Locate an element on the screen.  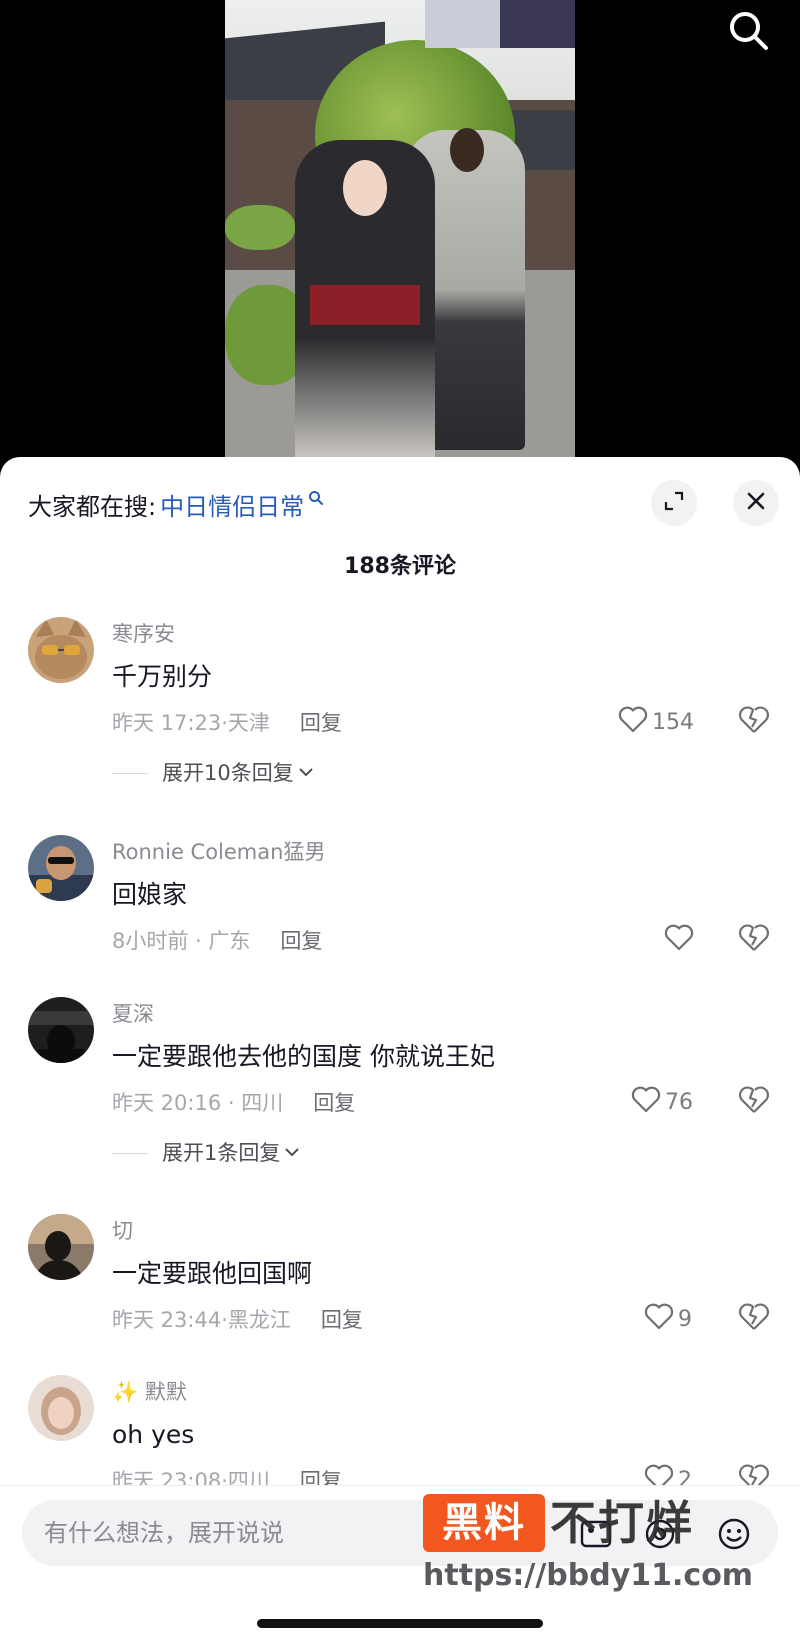
comment-location: 广东 is located at coordinates (229, 941).